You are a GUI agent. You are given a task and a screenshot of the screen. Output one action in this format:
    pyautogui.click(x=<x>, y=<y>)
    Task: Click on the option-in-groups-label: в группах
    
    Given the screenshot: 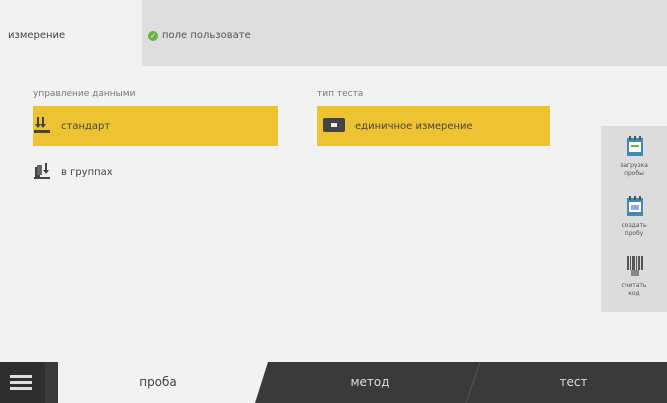 What is the action you would take?
    pyautogui.click(x=87, y=172)
    